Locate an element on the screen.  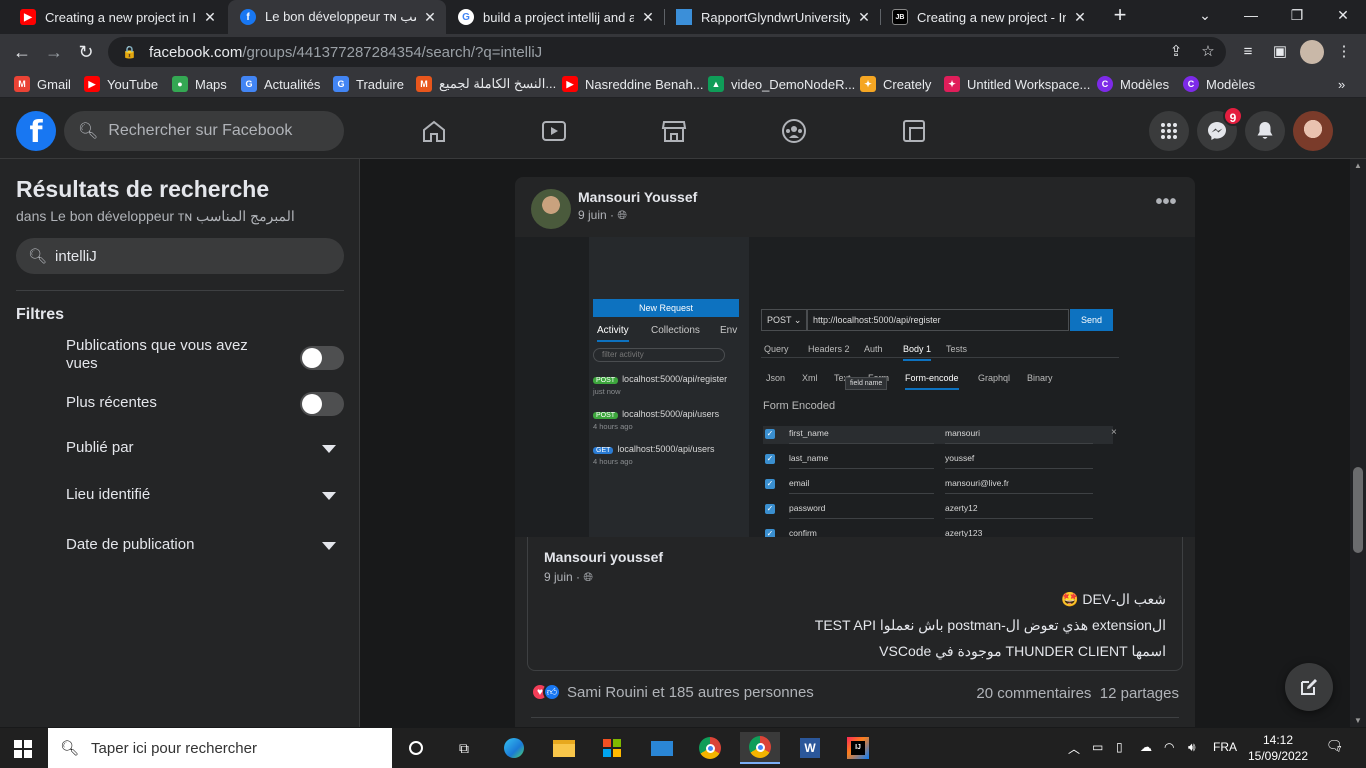
wifi-icon: ◠ is located at coordinates (1169, 747).